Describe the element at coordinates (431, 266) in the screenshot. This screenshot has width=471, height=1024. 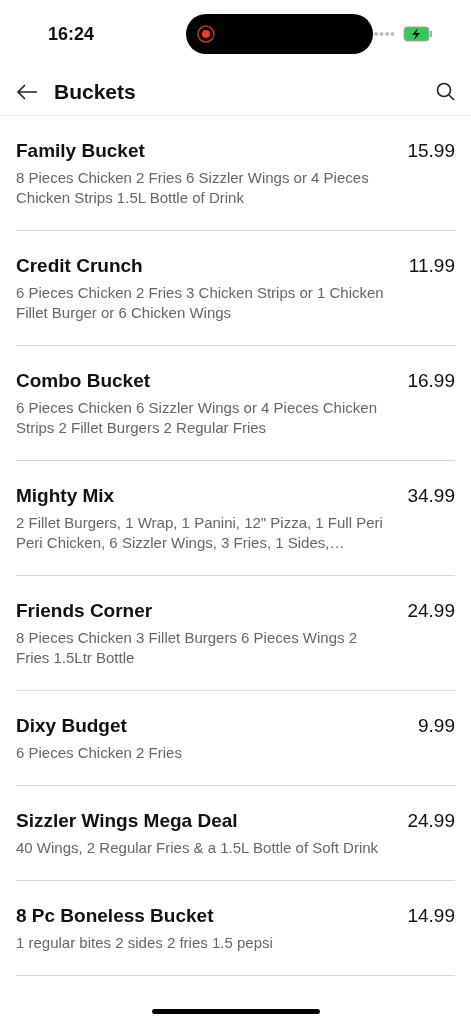
I see `item-price: 11.99` at that location.